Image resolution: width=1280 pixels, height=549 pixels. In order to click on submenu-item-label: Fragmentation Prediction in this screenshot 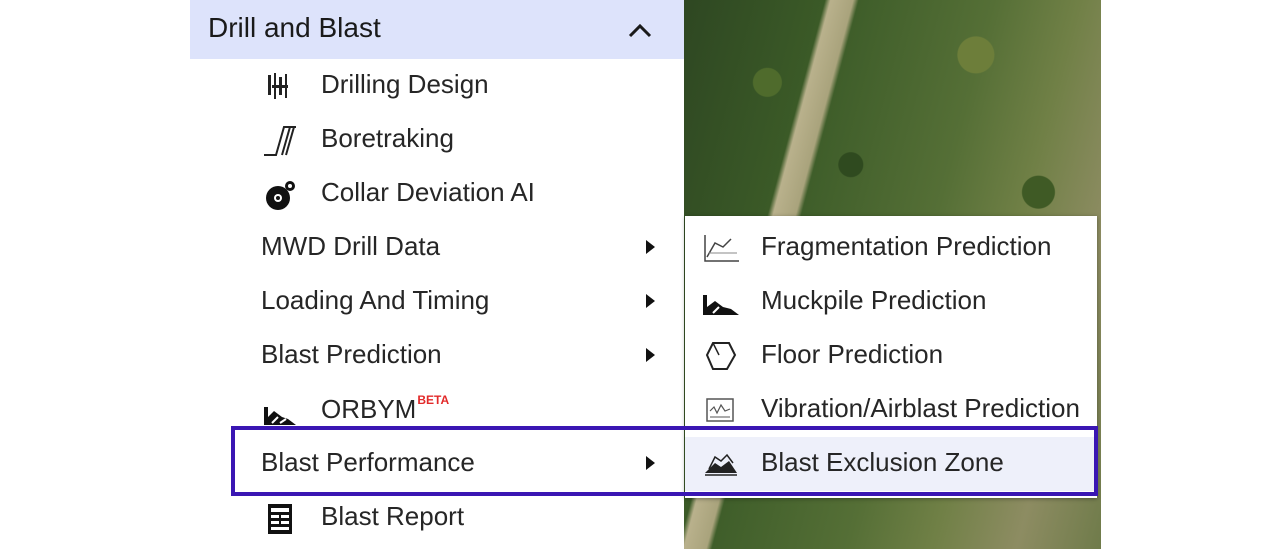, I will do `click(906, 246)`.